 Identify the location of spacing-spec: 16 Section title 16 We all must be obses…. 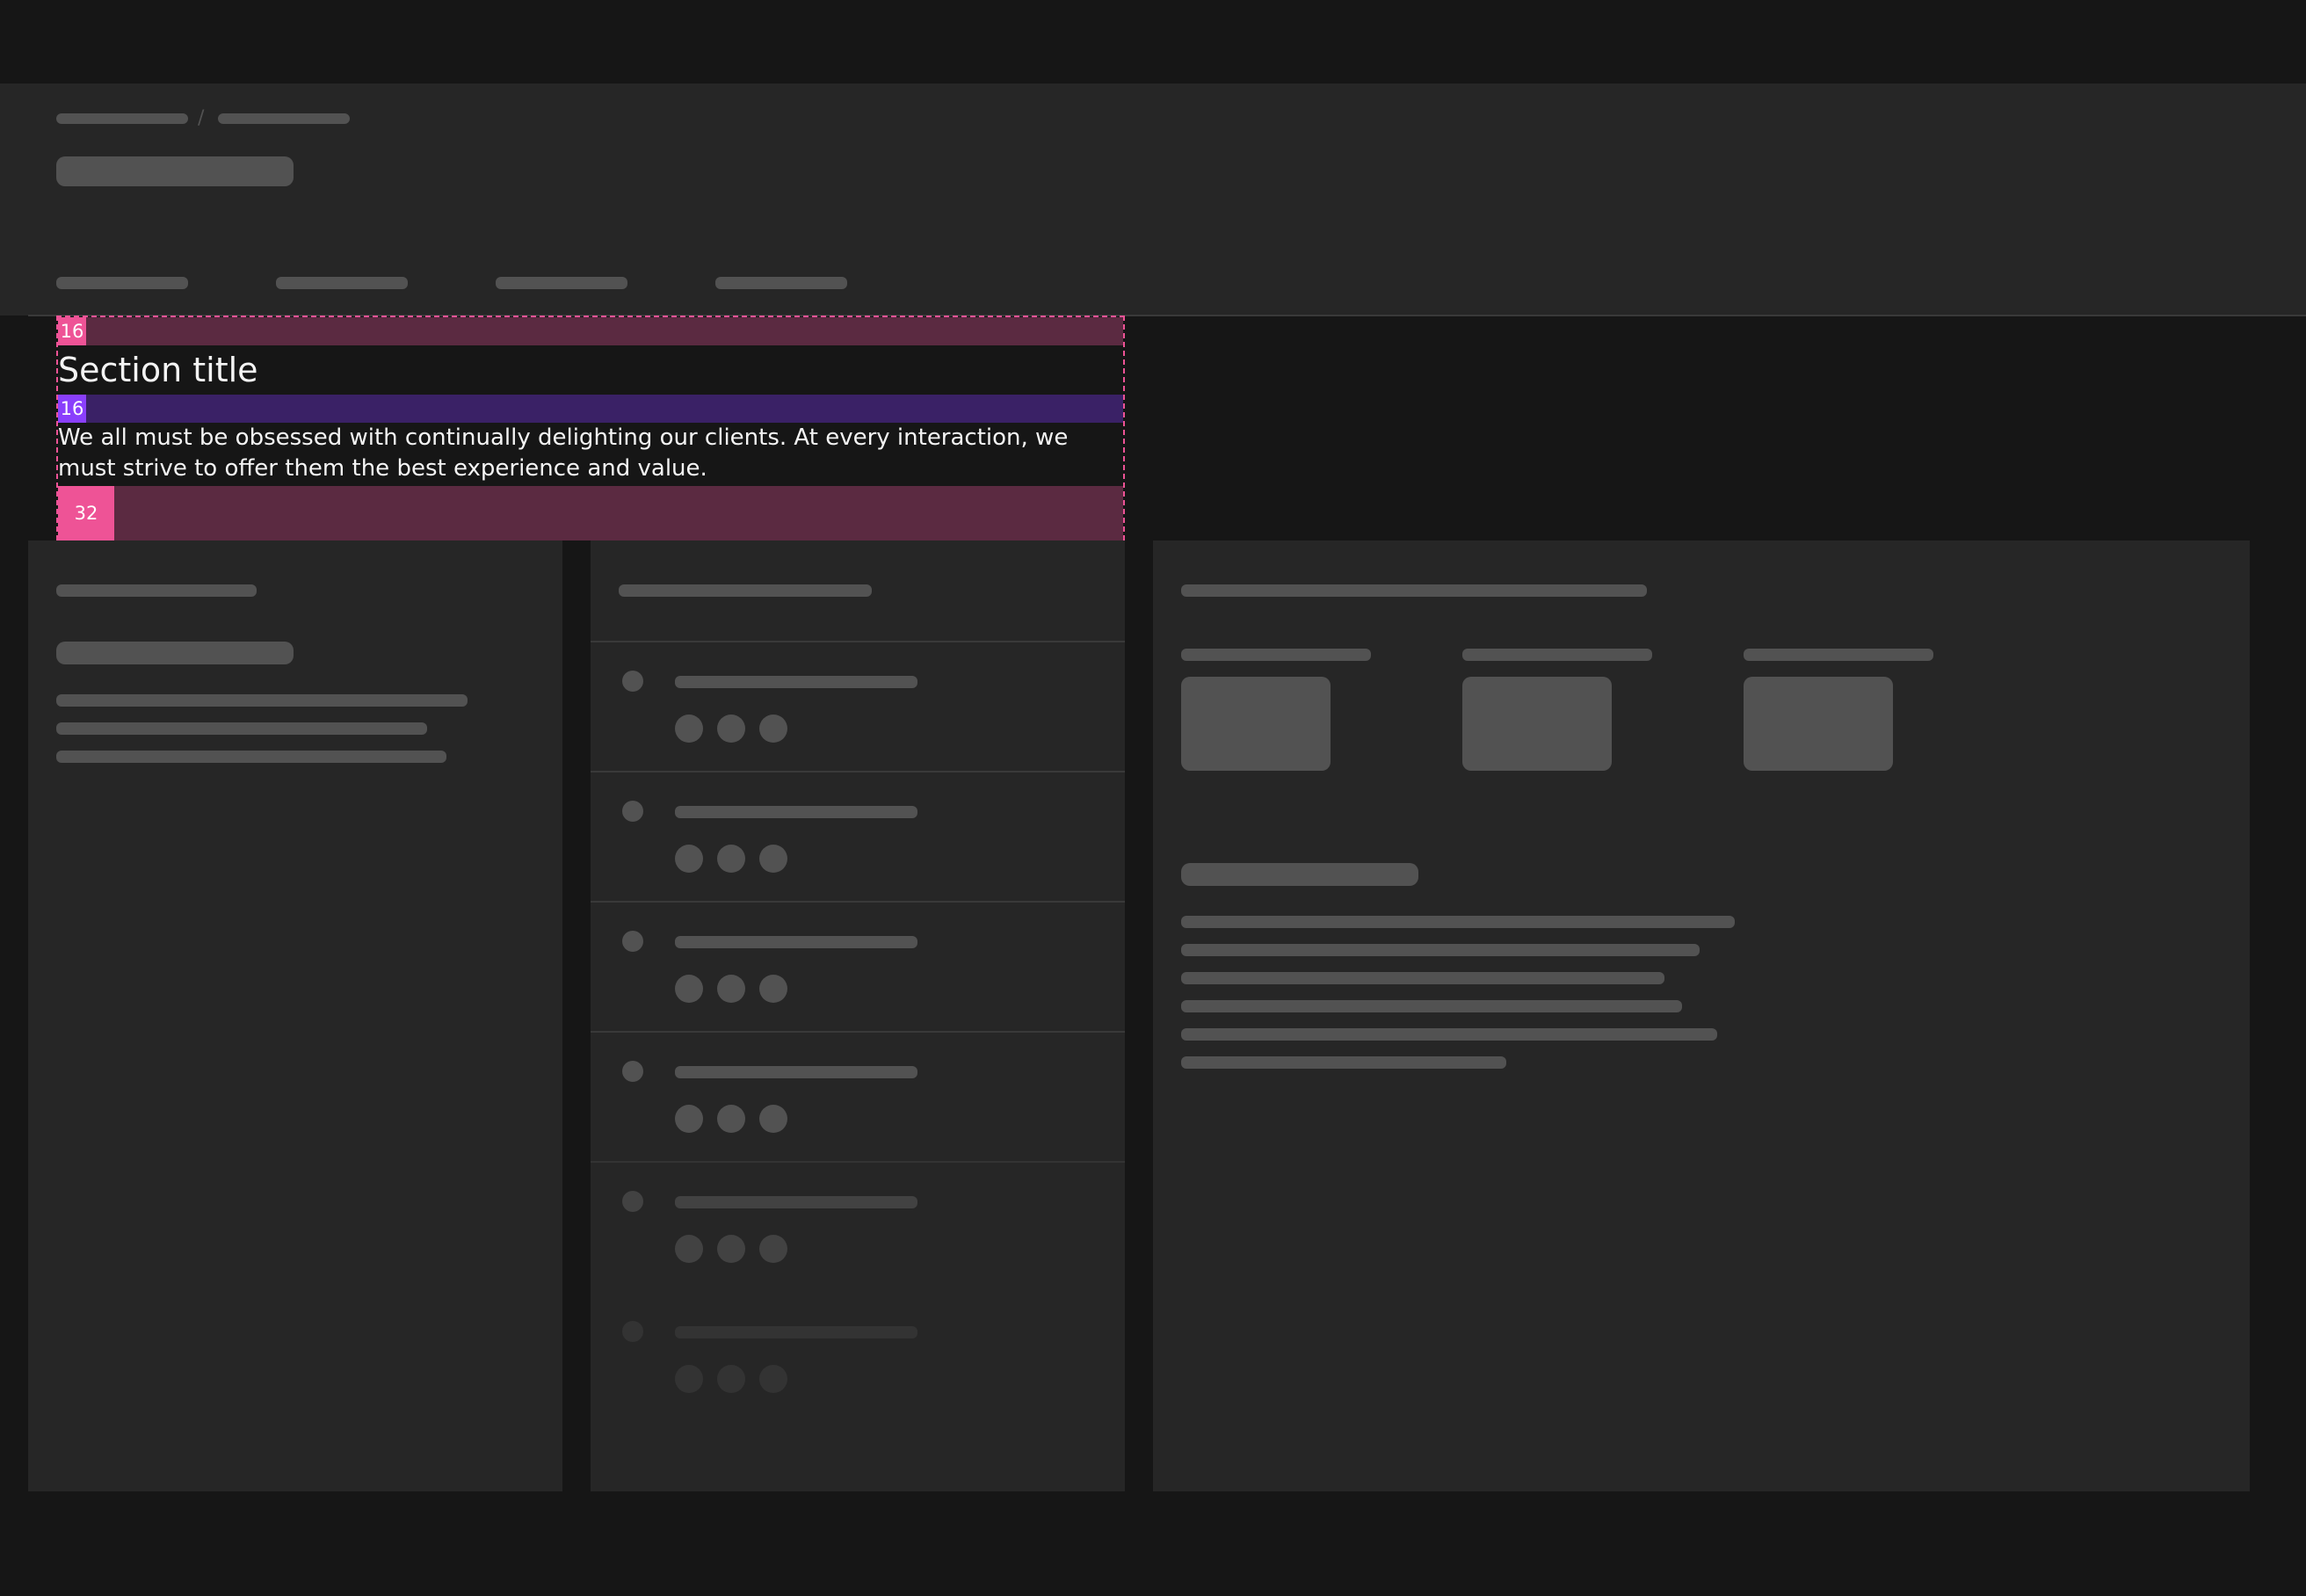
(590, 428).